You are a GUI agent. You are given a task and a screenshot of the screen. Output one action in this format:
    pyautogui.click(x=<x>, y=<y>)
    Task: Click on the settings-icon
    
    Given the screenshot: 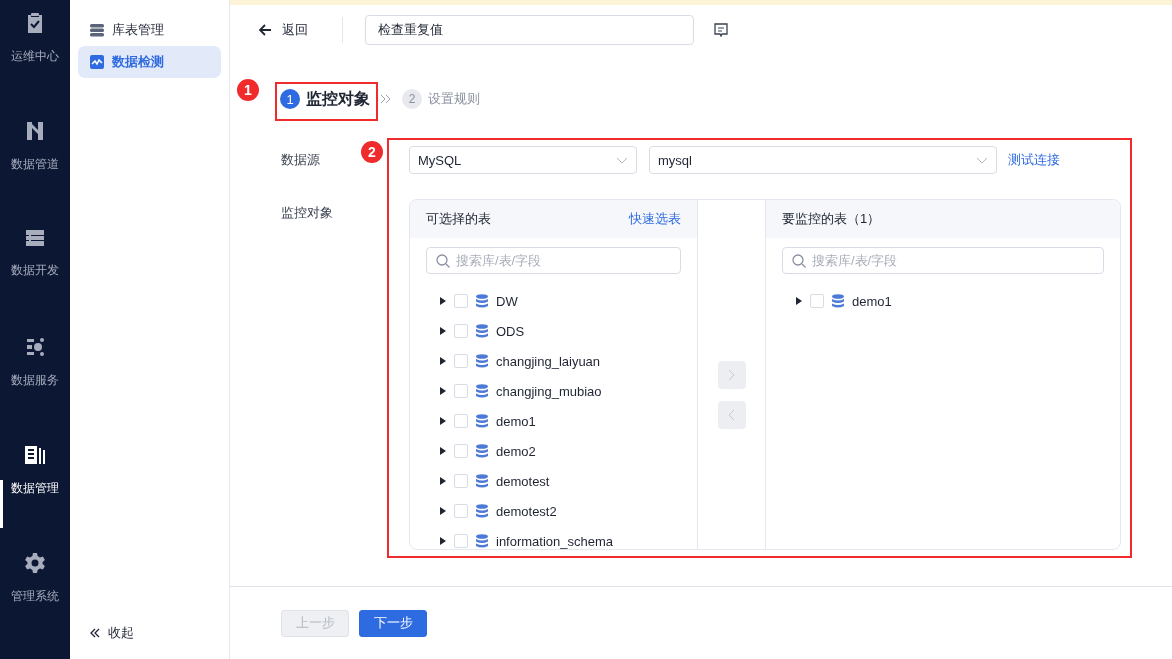 What is the action you would take?
    pyautogui.click(x=35, y=563)
    